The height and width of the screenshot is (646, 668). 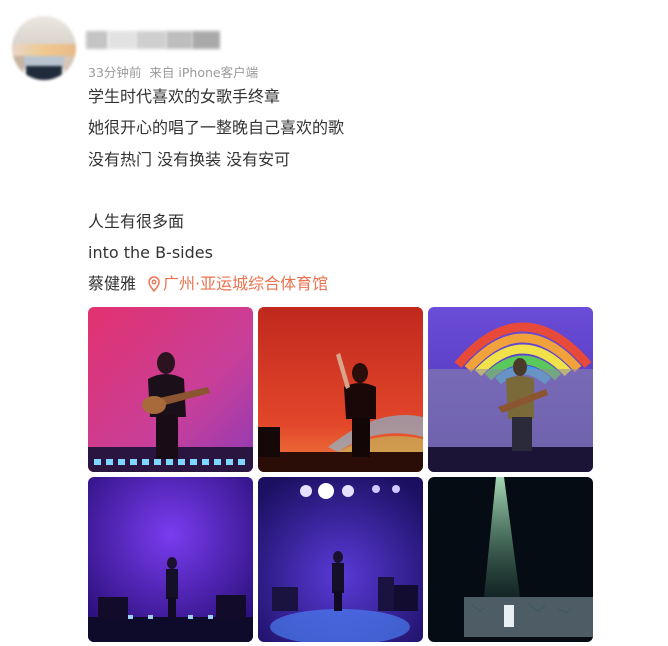 I want to click on post-text-line-2: 她很开心的唱了一整晚自己喜欢的歌, so click(x=216, y=127).